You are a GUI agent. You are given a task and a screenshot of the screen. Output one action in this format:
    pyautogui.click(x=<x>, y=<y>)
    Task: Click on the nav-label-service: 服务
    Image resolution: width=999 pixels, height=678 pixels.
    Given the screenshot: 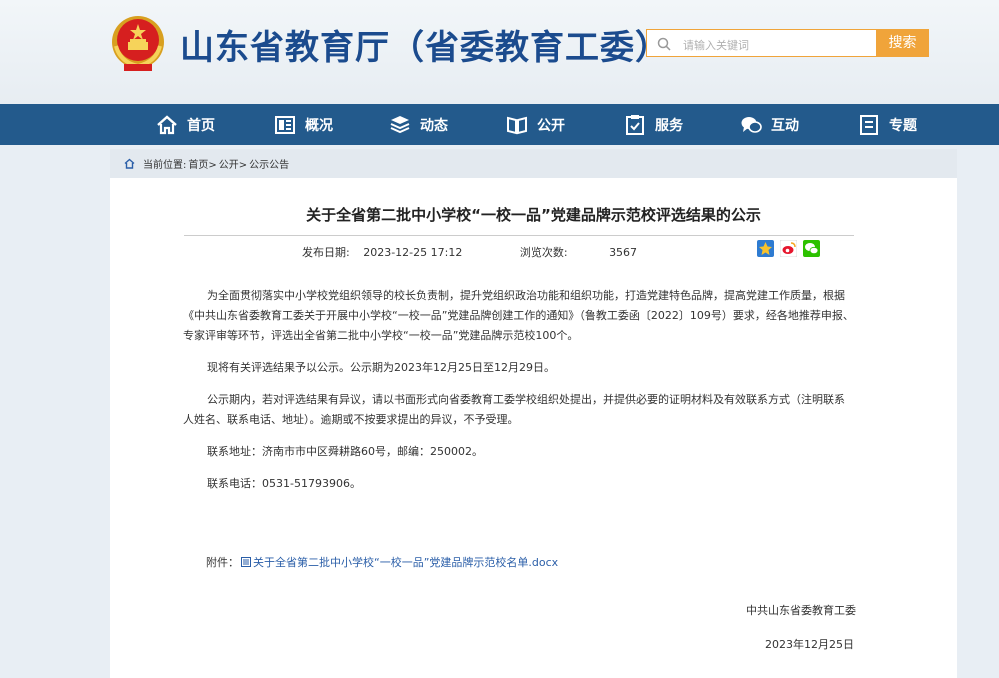 What is the action you would take?
    pyautogui.click(x=669, y=125)
    